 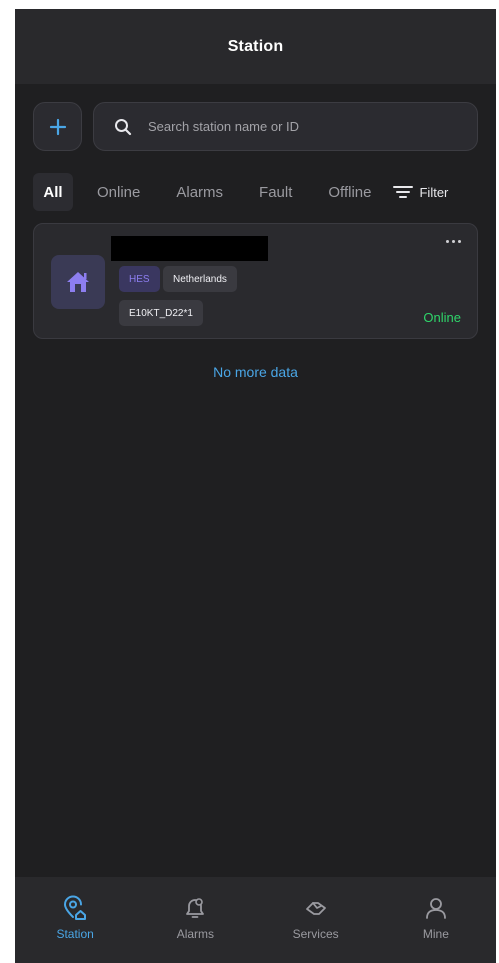 I want to click on person-icon, so click(x=435, y=908).